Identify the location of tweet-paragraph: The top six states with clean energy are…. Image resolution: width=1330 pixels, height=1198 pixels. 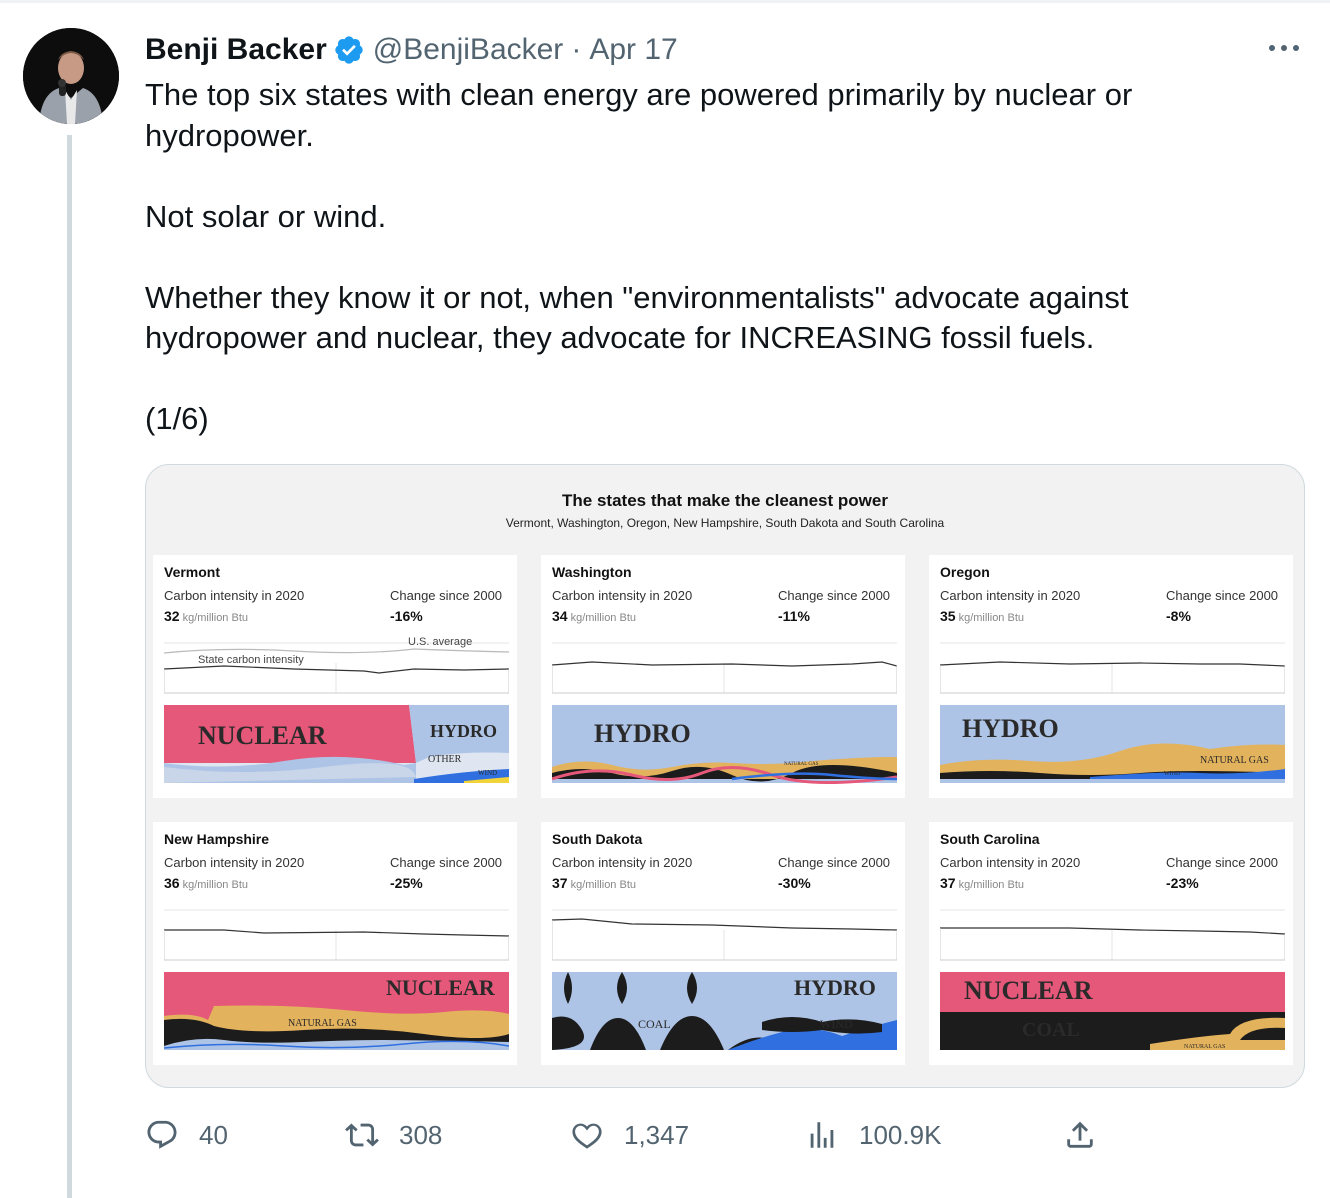
(639, 115).